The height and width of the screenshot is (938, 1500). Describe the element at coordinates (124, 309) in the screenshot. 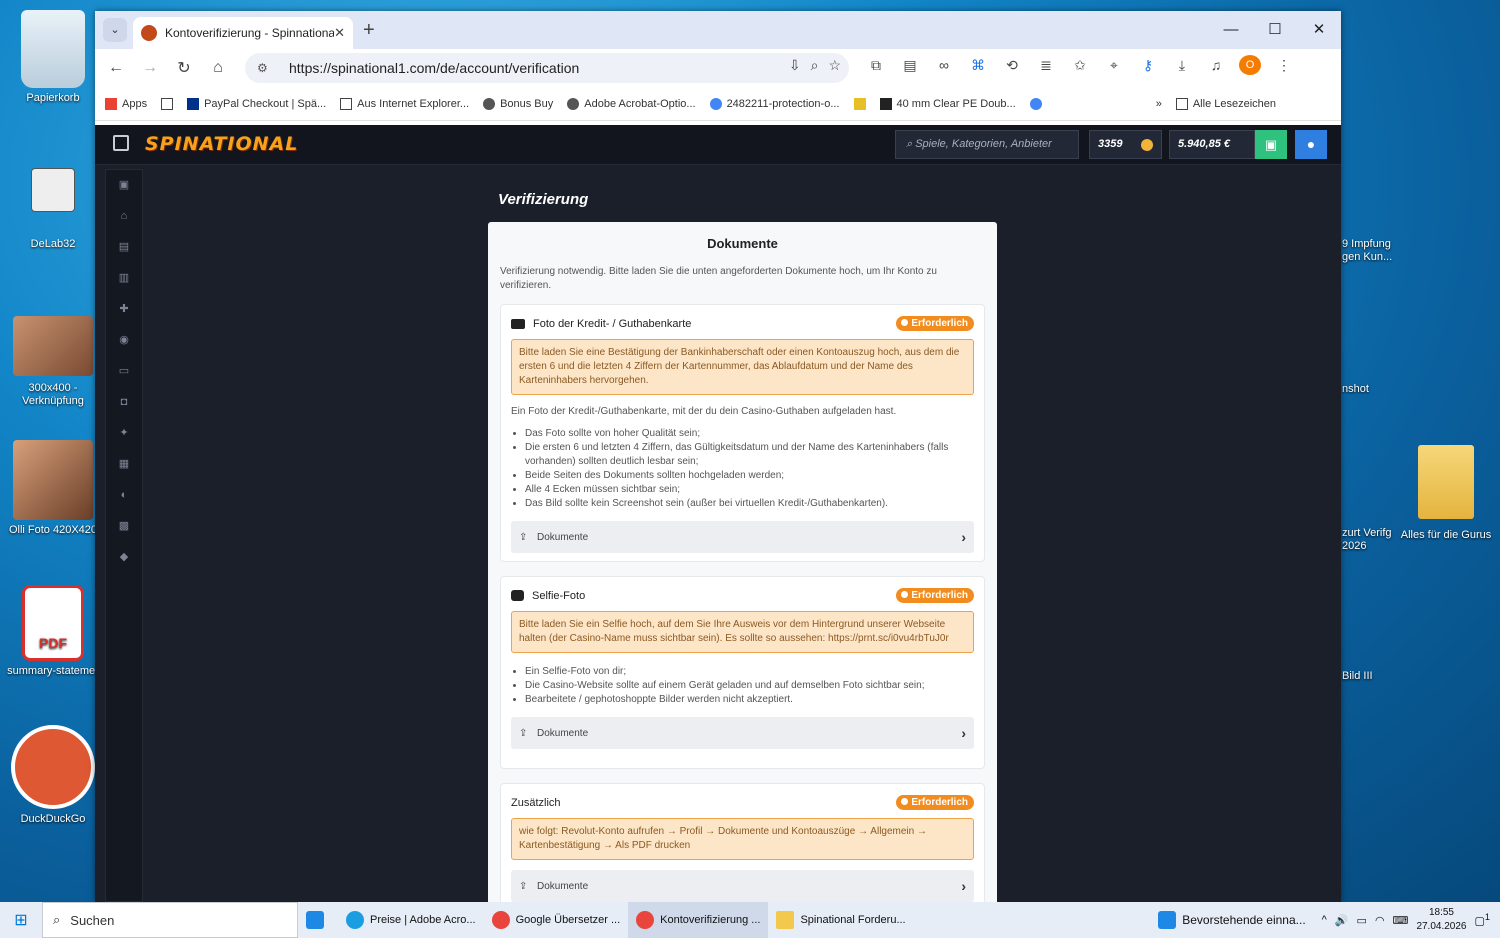

I see `puzzle-icon: ✚` at that location.